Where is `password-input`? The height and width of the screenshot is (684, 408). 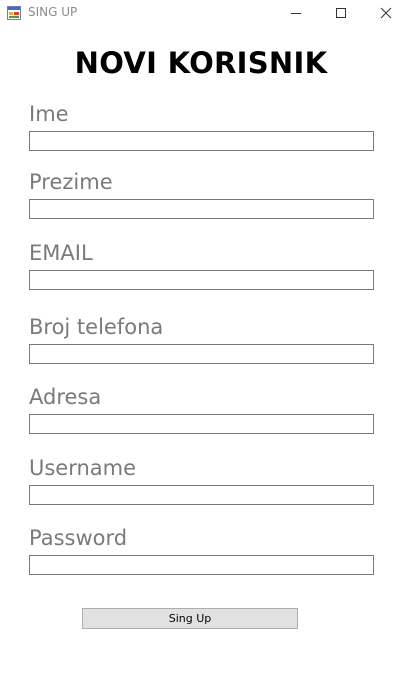
password-input is located at coordinates (201, 565).